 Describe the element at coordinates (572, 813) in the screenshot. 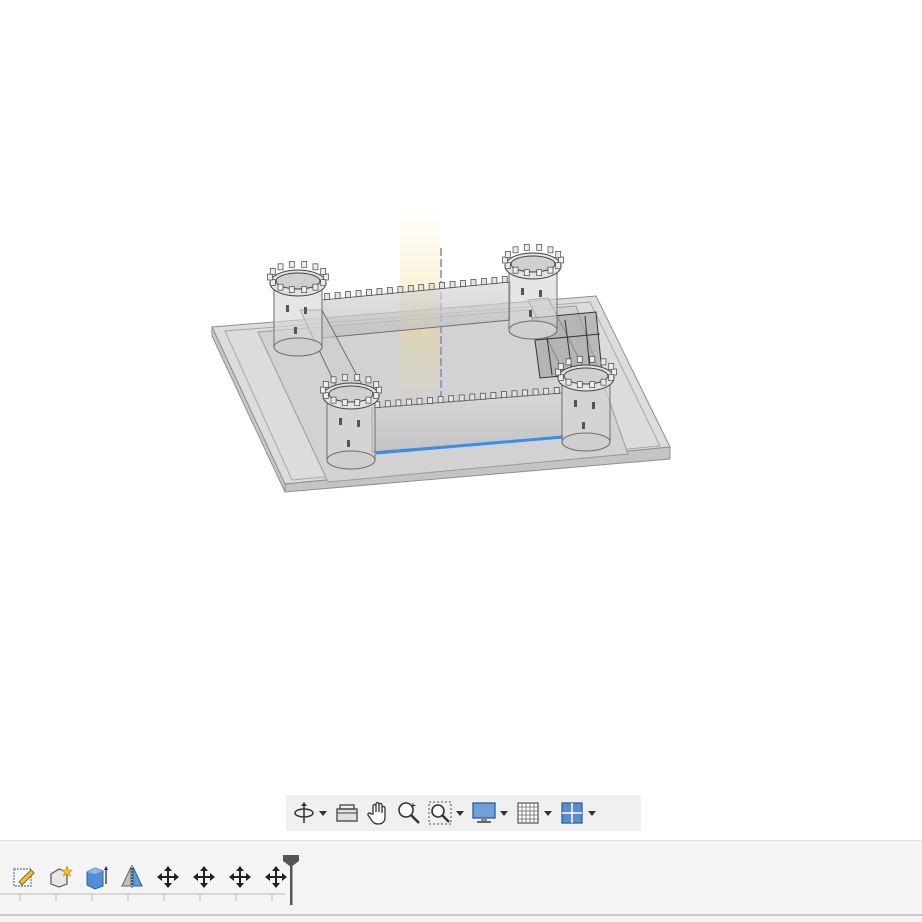

I see `viewports-icon` at that location.